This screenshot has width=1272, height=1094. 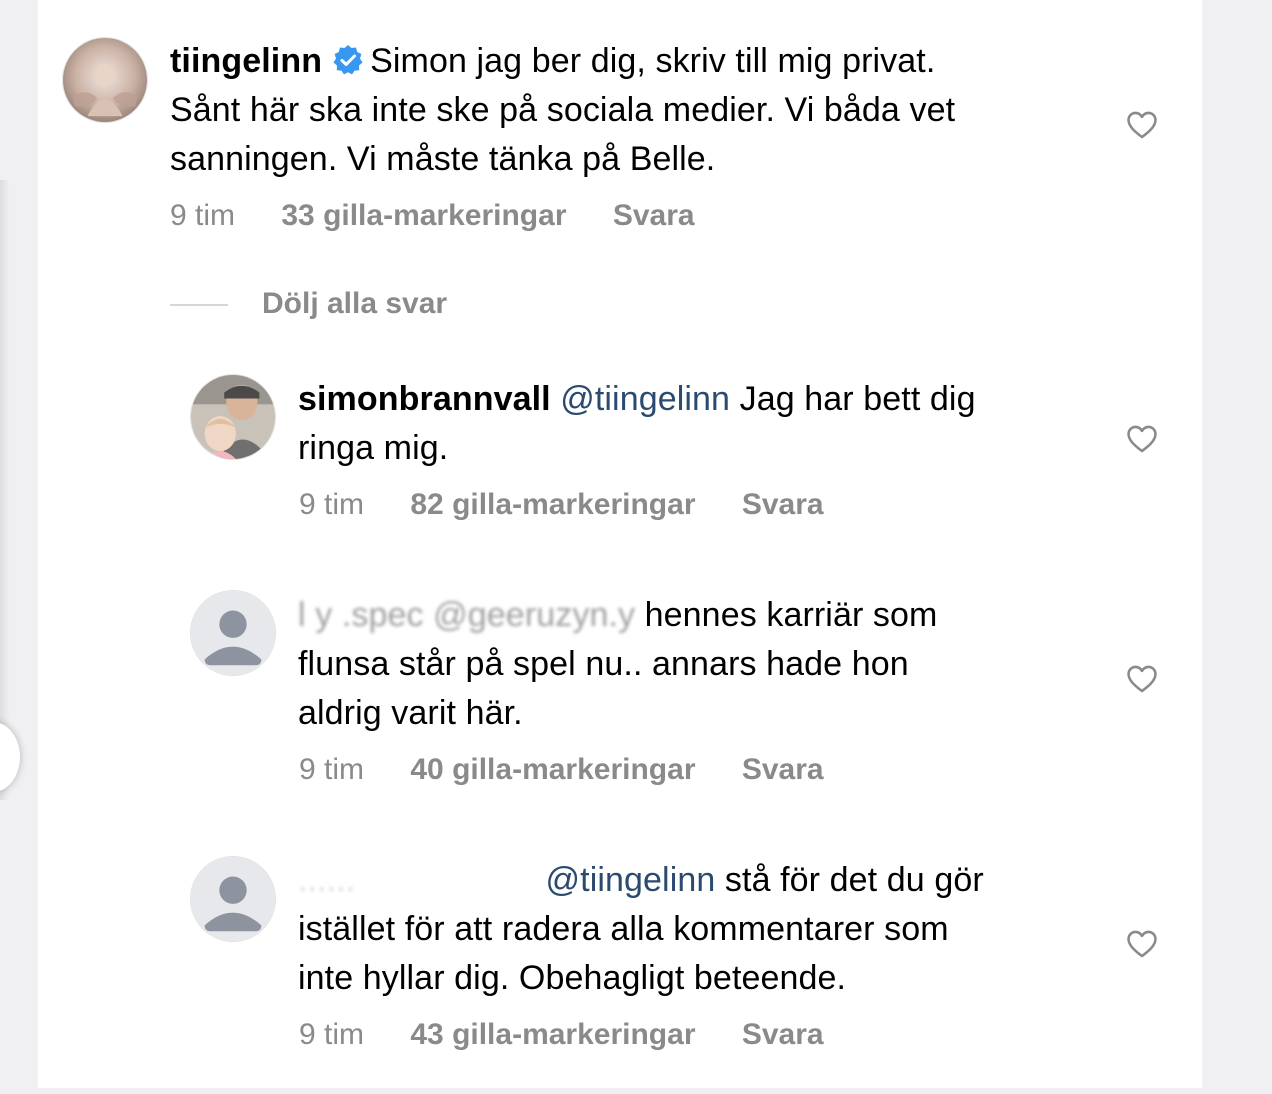 I want to click on comment-username: tiingelinn, so click(x=246, y=61).